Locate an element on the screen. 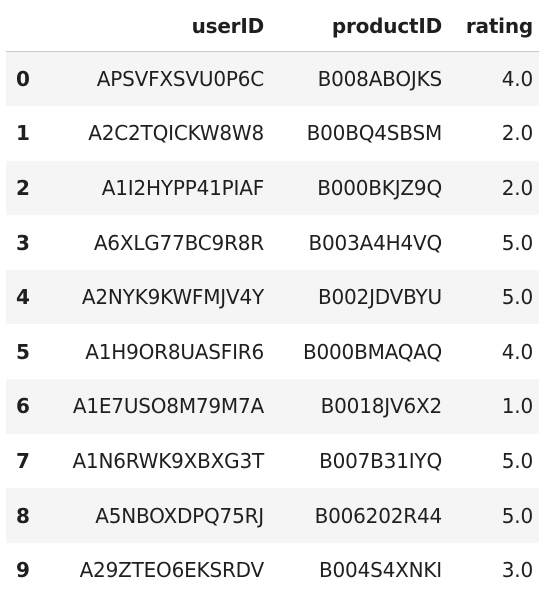 The image size is (548, 603). table-row: 9 A29ZTEO6EKSRDV B004S4XNKI 3.0 is located at coordinates (272, 570).